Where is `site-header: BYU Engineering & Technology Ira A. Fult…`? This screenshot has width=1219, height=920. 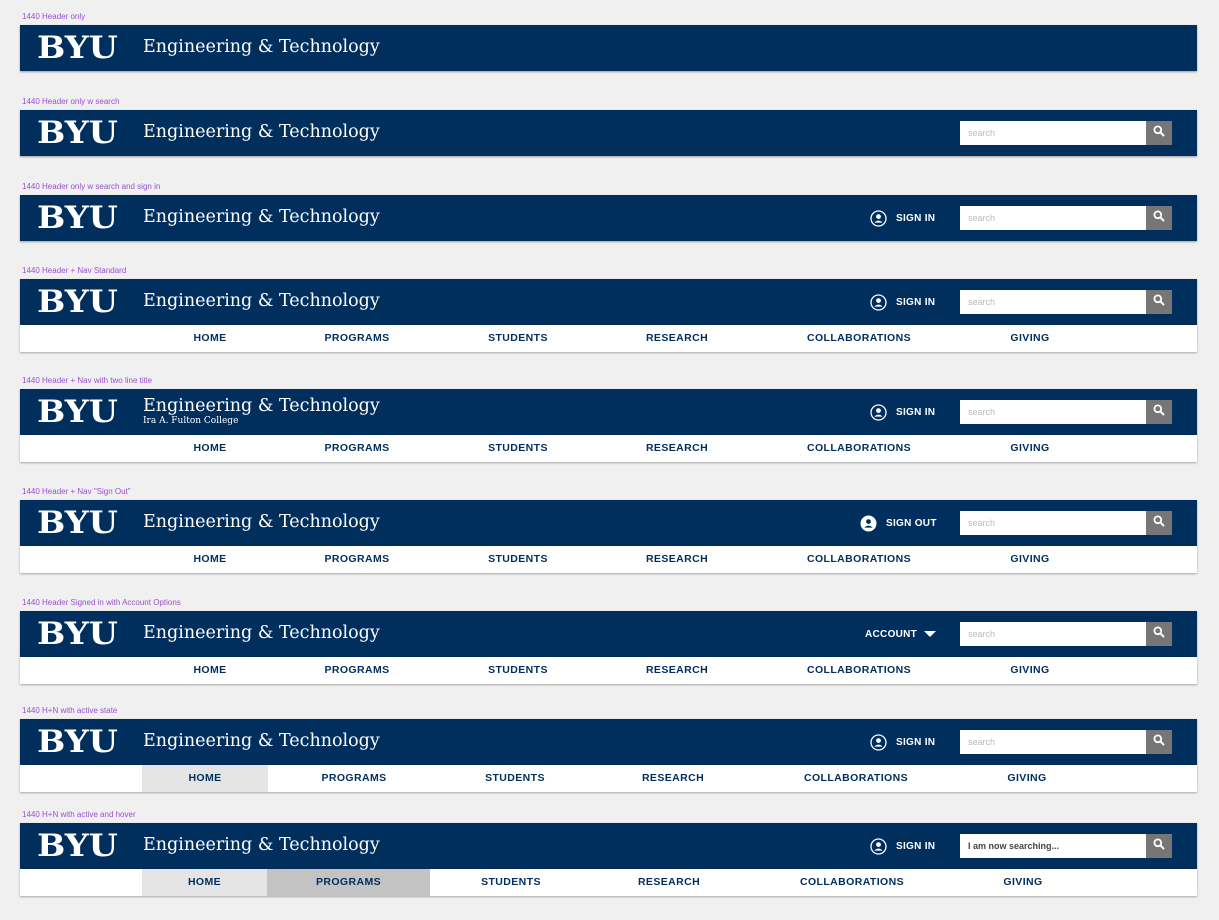 site-header: BYU Engineering & Technology Ira A. Fult… is located at coordinates (608, 412).